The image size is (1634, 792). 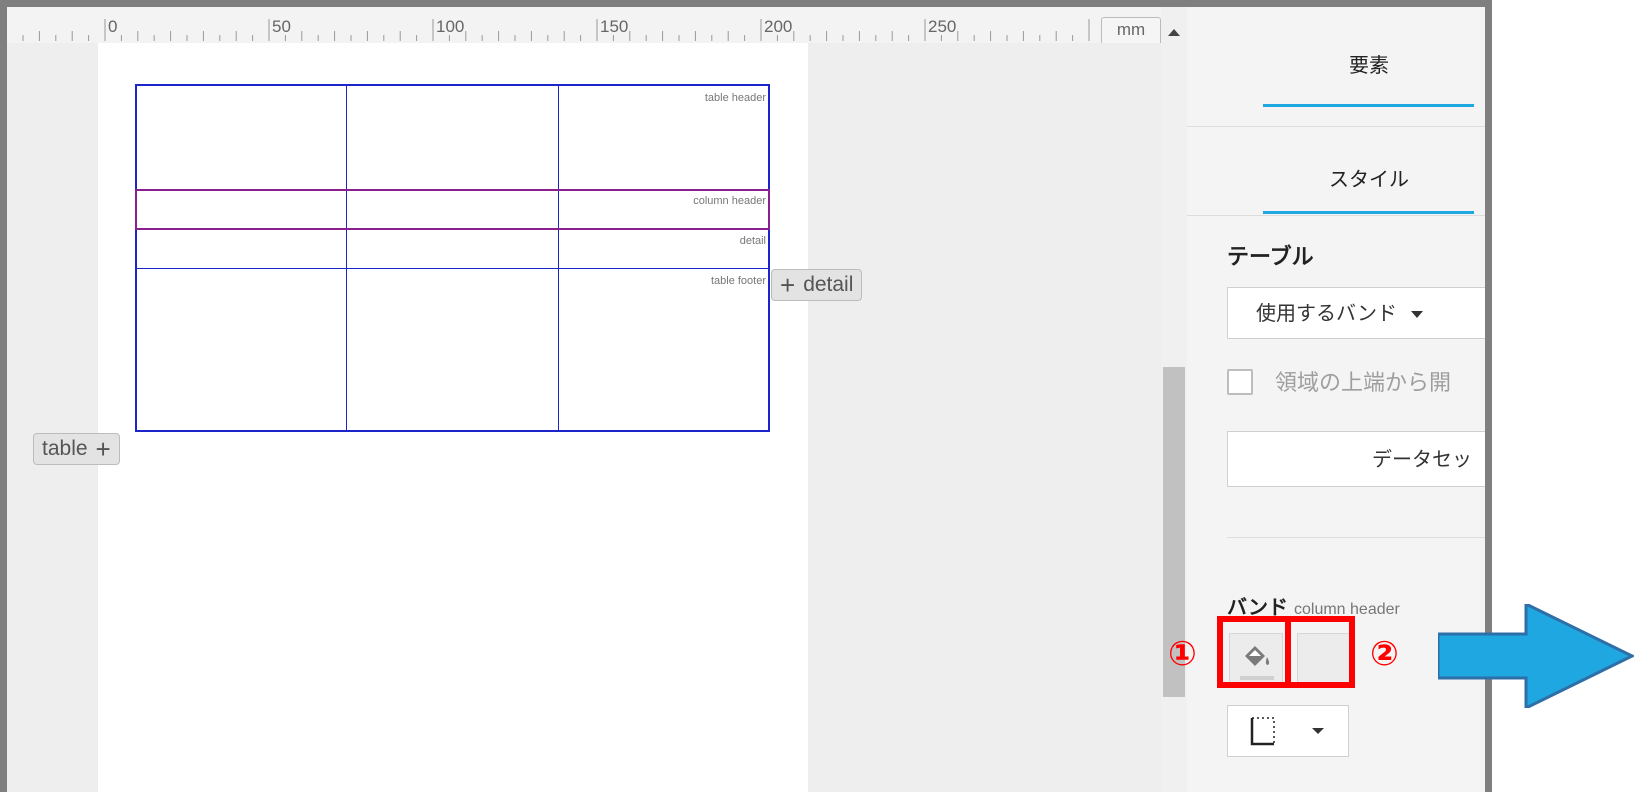 What do you see at coordinates (1326, 313) in the screenshot?
I see `use-band-dropdown-label: 使用するバンド` at bounding box center [1326, 313].